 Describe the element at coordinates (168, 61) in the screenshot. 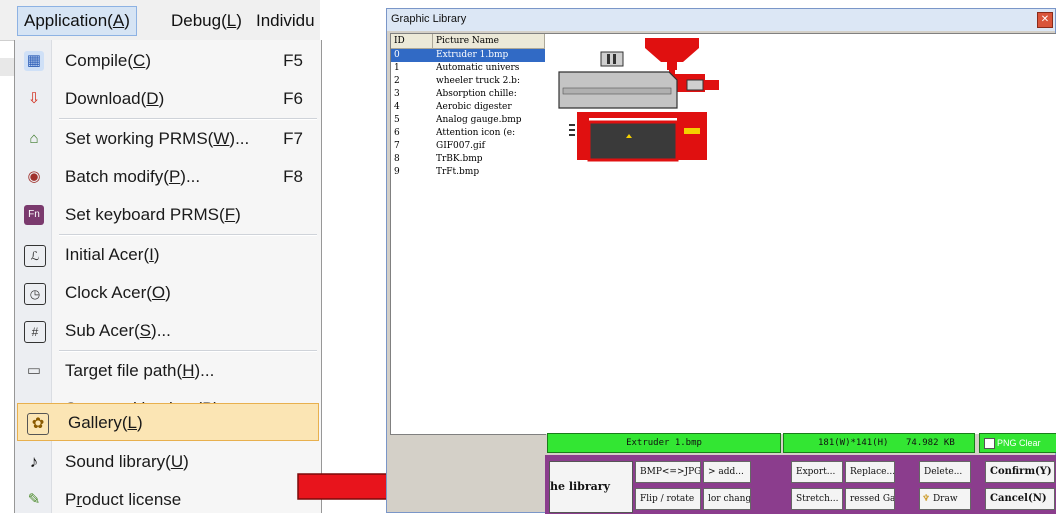

I see `menu-item-compile: ▦ Compile(C) F5` at that location.